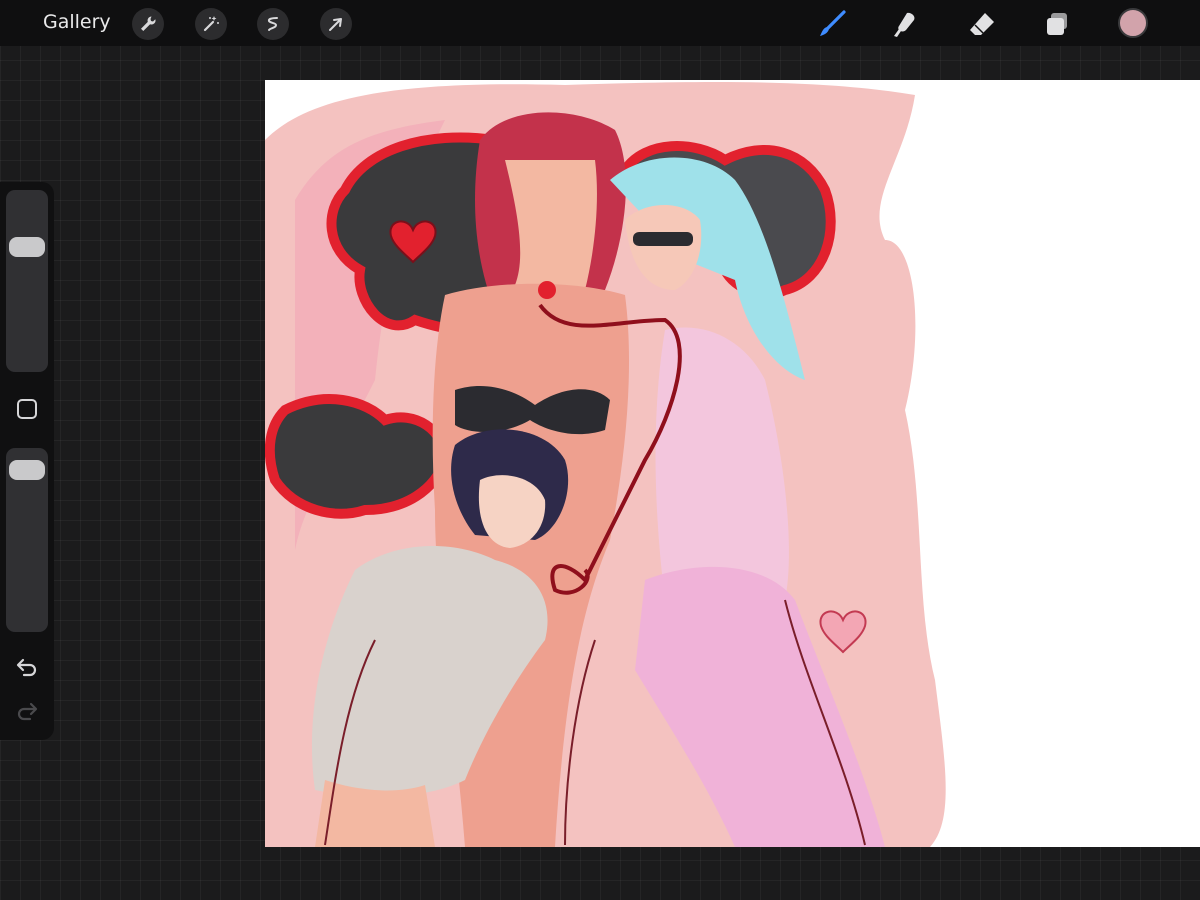 This screenshot has width=1200, height=900. What do you see at coordinates (27, 247) in the screenshot?
I see `brush-size-slider-knob` at bounding box center [27, 247].